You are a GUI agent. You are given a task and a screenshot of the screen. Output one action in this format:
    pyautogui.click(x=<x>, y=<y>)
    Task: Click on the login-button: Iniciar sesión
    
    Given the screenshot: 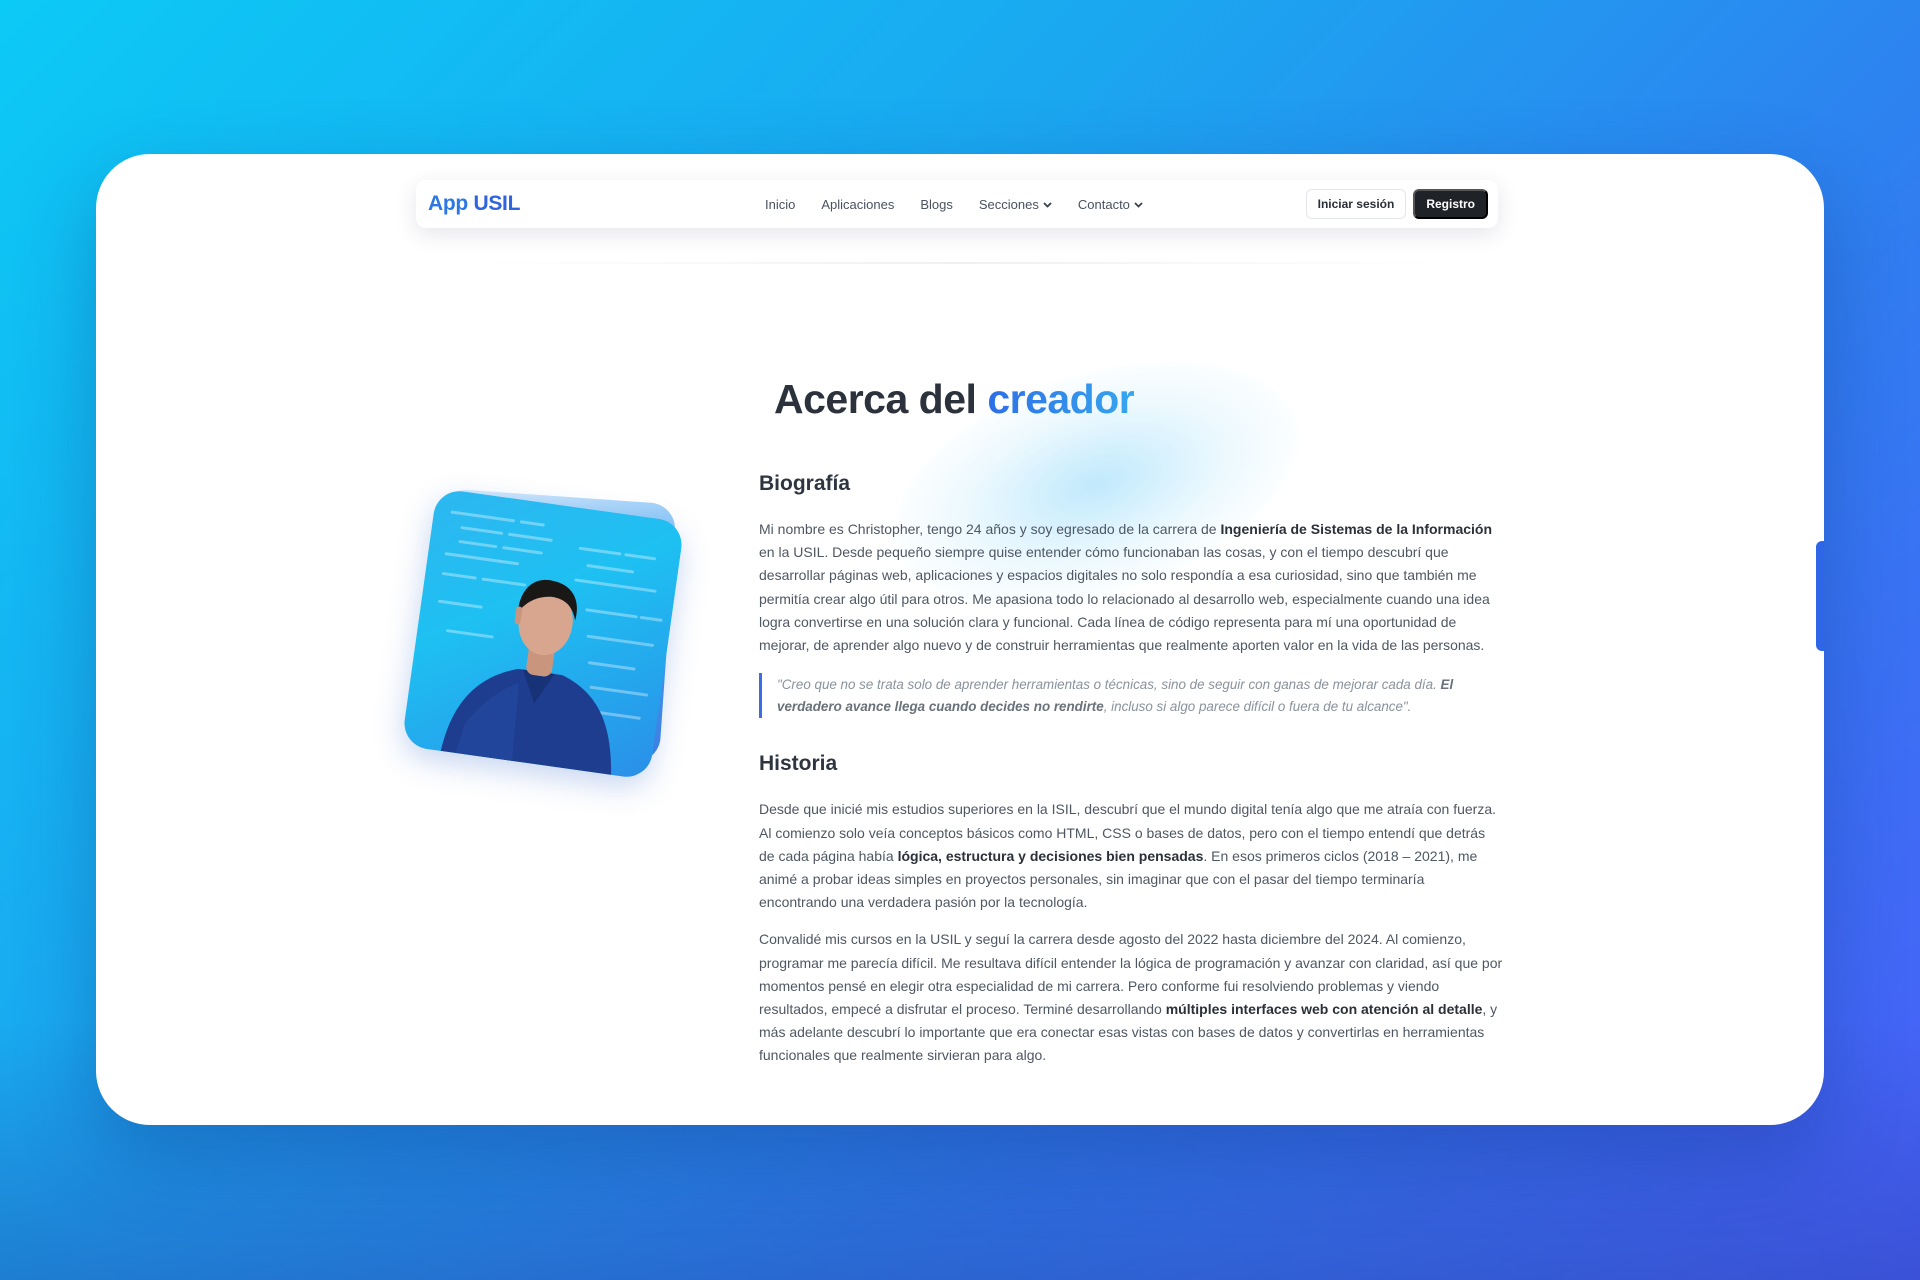 What is the action you would take?
    pyautogui.click(x=1356, y=204)
    